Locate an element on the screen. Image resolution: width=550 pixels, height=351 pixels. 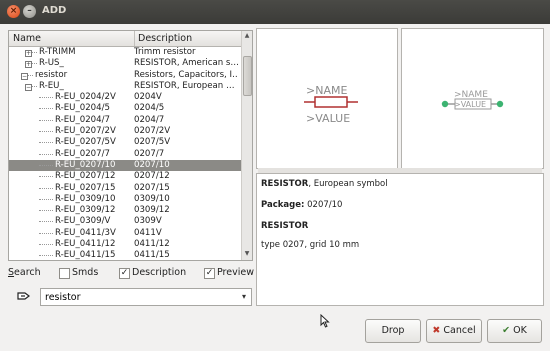
vertical-scrollbar: ▲ ▼ is located at coordinates (246, 145).